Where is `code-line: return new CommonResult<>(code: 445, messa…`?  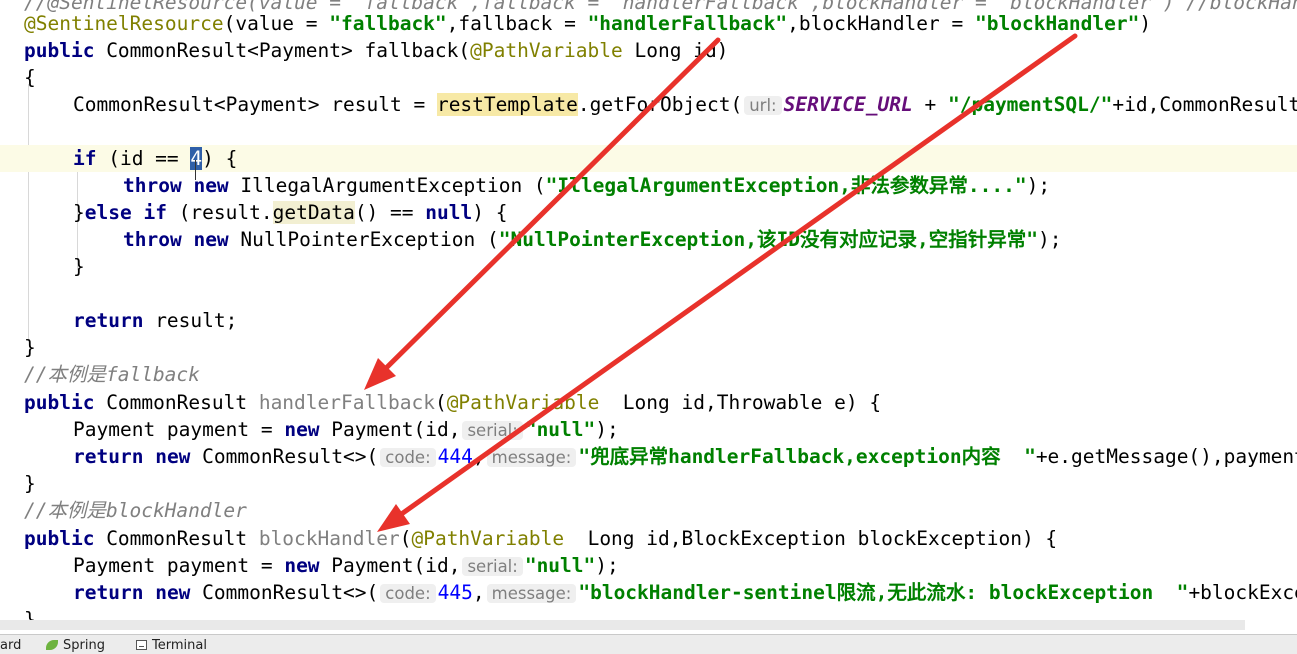 code-line: return new CommonResult<>(code: 445, messa… is located at coordinates (648, 592).